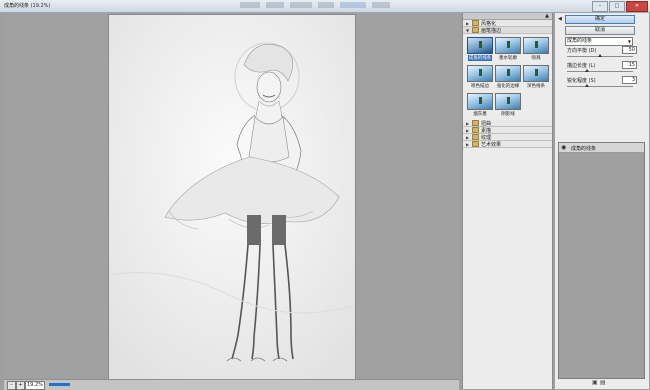 Image resolution: width=650 pixels, height=390 pixels. I want to click on category-row: ▶ 艺术效果, so click(507, 144).